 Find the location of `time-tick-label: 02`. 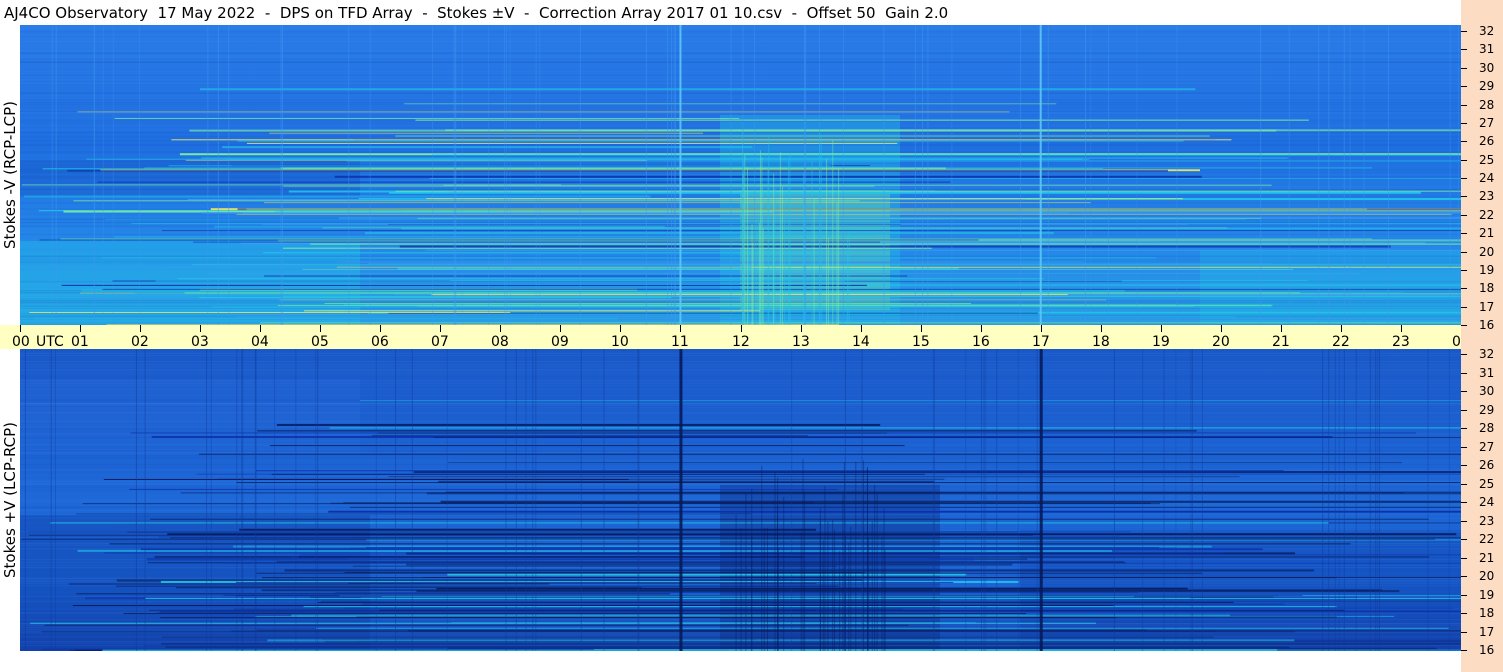

time-tick-label: 02 is located at coordinates (140, 342).